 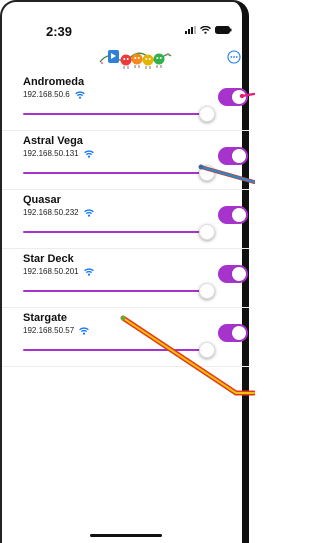 I want to click on device-ip-address: 192.168.50.131, so click(x=51, y=153).